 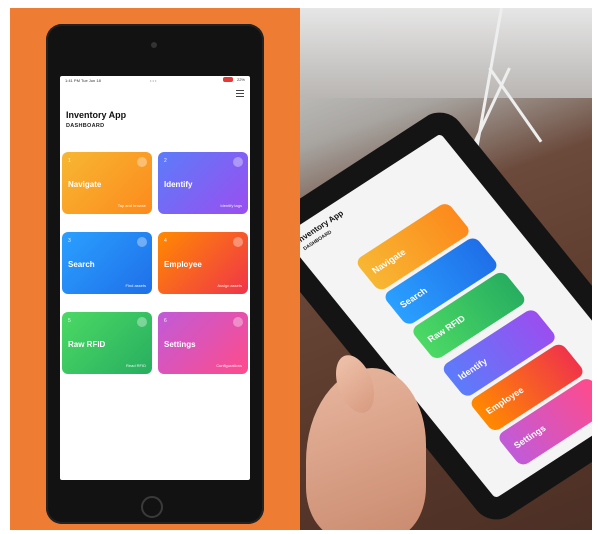 I want to click on tile-employee: 4 Employee Assign assets, so click(x=203, y=263).